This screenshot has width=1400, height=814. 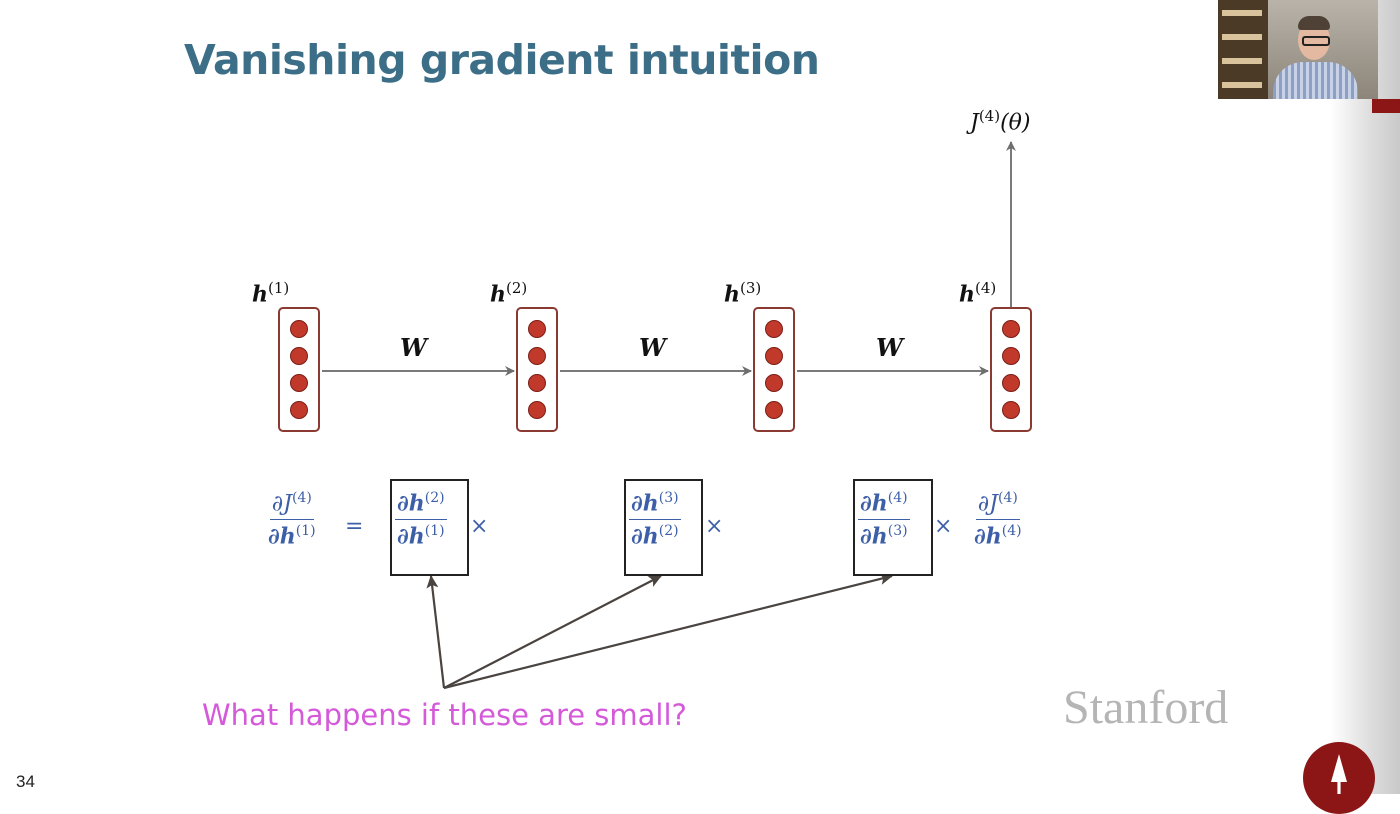 I want to click on h2-label: h(2), so click(x=509, y=293).